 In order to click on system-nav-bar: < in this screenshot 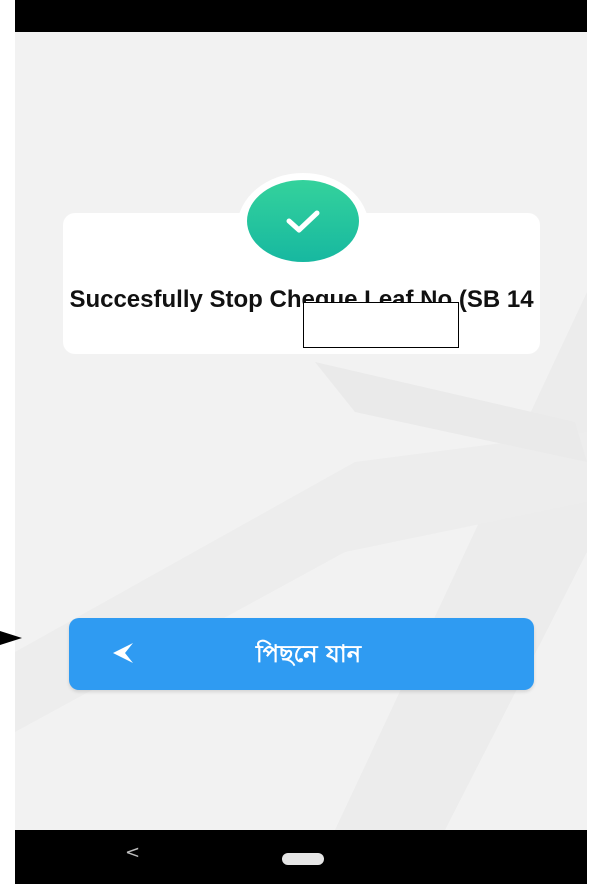, I will do `click(301, 857)`.